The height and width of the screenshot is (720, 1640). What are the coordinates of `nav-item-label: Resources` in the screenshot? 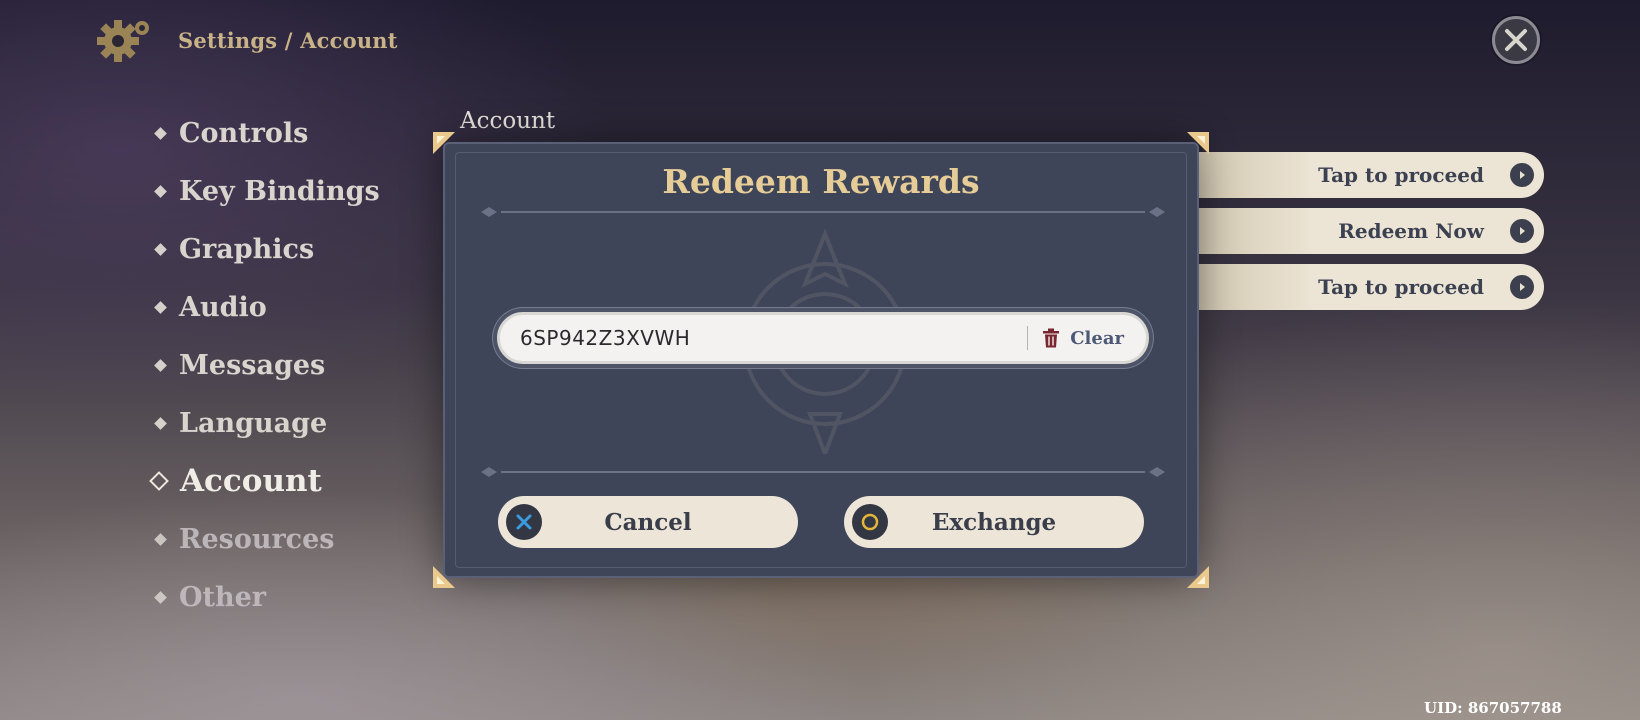 It's located at (257, 539).